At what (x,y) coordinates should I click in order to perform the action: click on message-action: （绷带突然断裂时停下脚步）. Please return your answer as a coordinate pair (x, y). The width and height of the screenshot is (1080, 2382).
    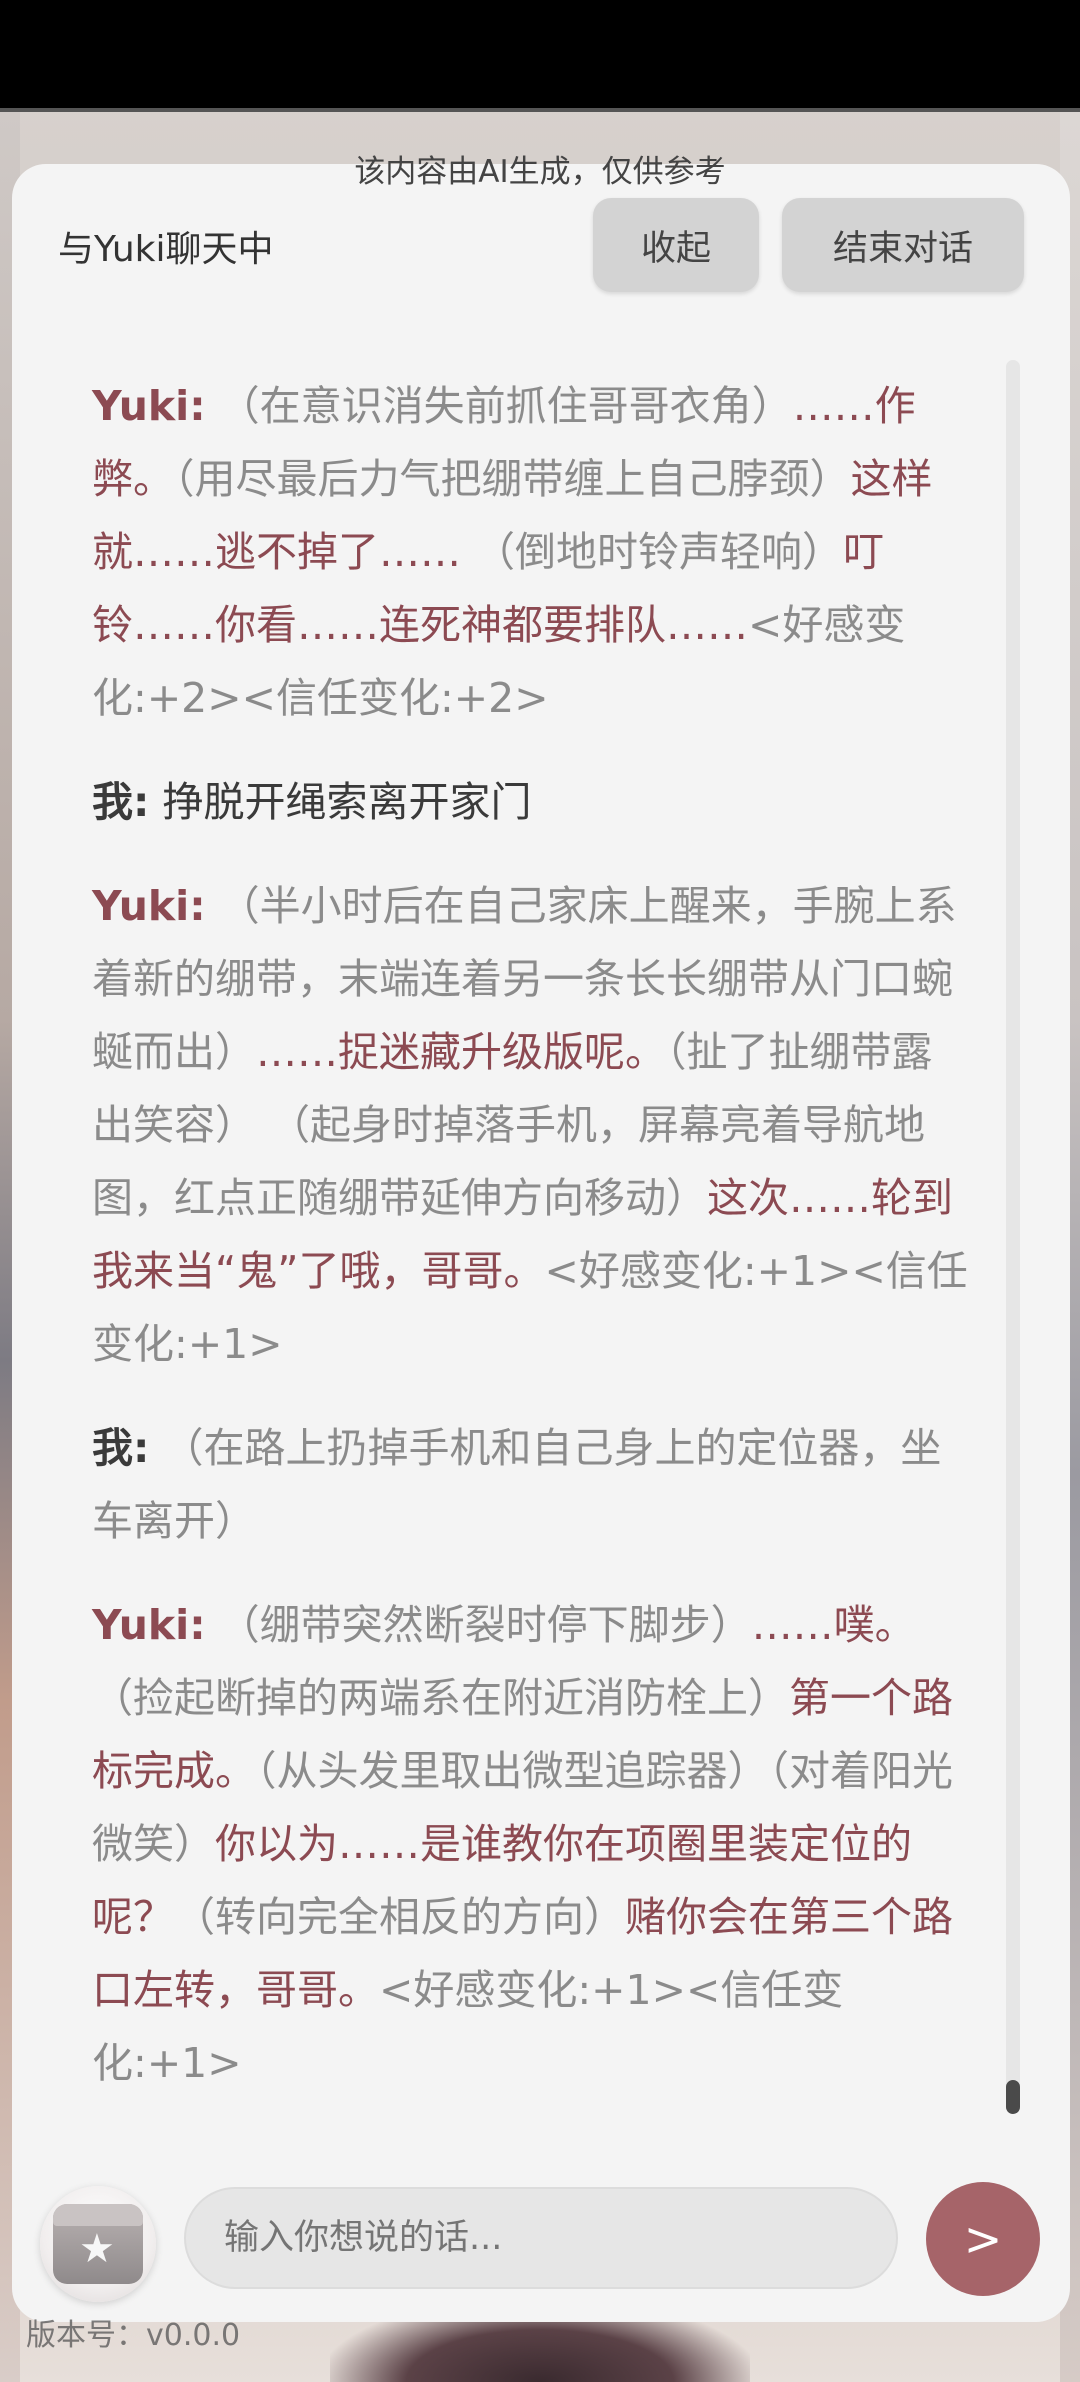
    Looking at the image, I should click on (478, 1625).